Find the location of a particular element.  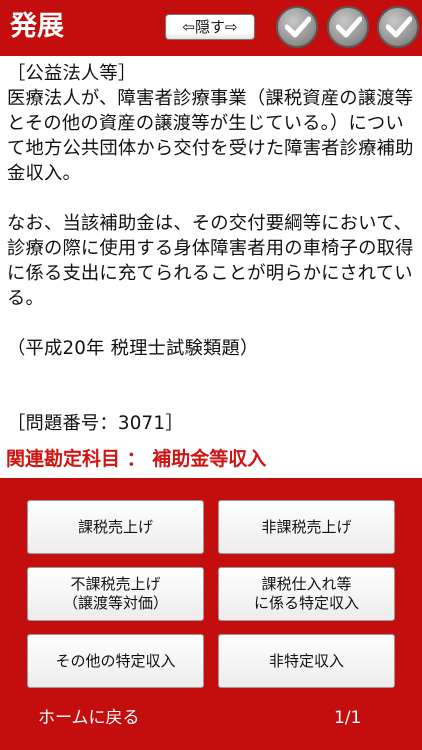

option-other-specific-income: その他の特定収入 is located at coordinates (115, 661).